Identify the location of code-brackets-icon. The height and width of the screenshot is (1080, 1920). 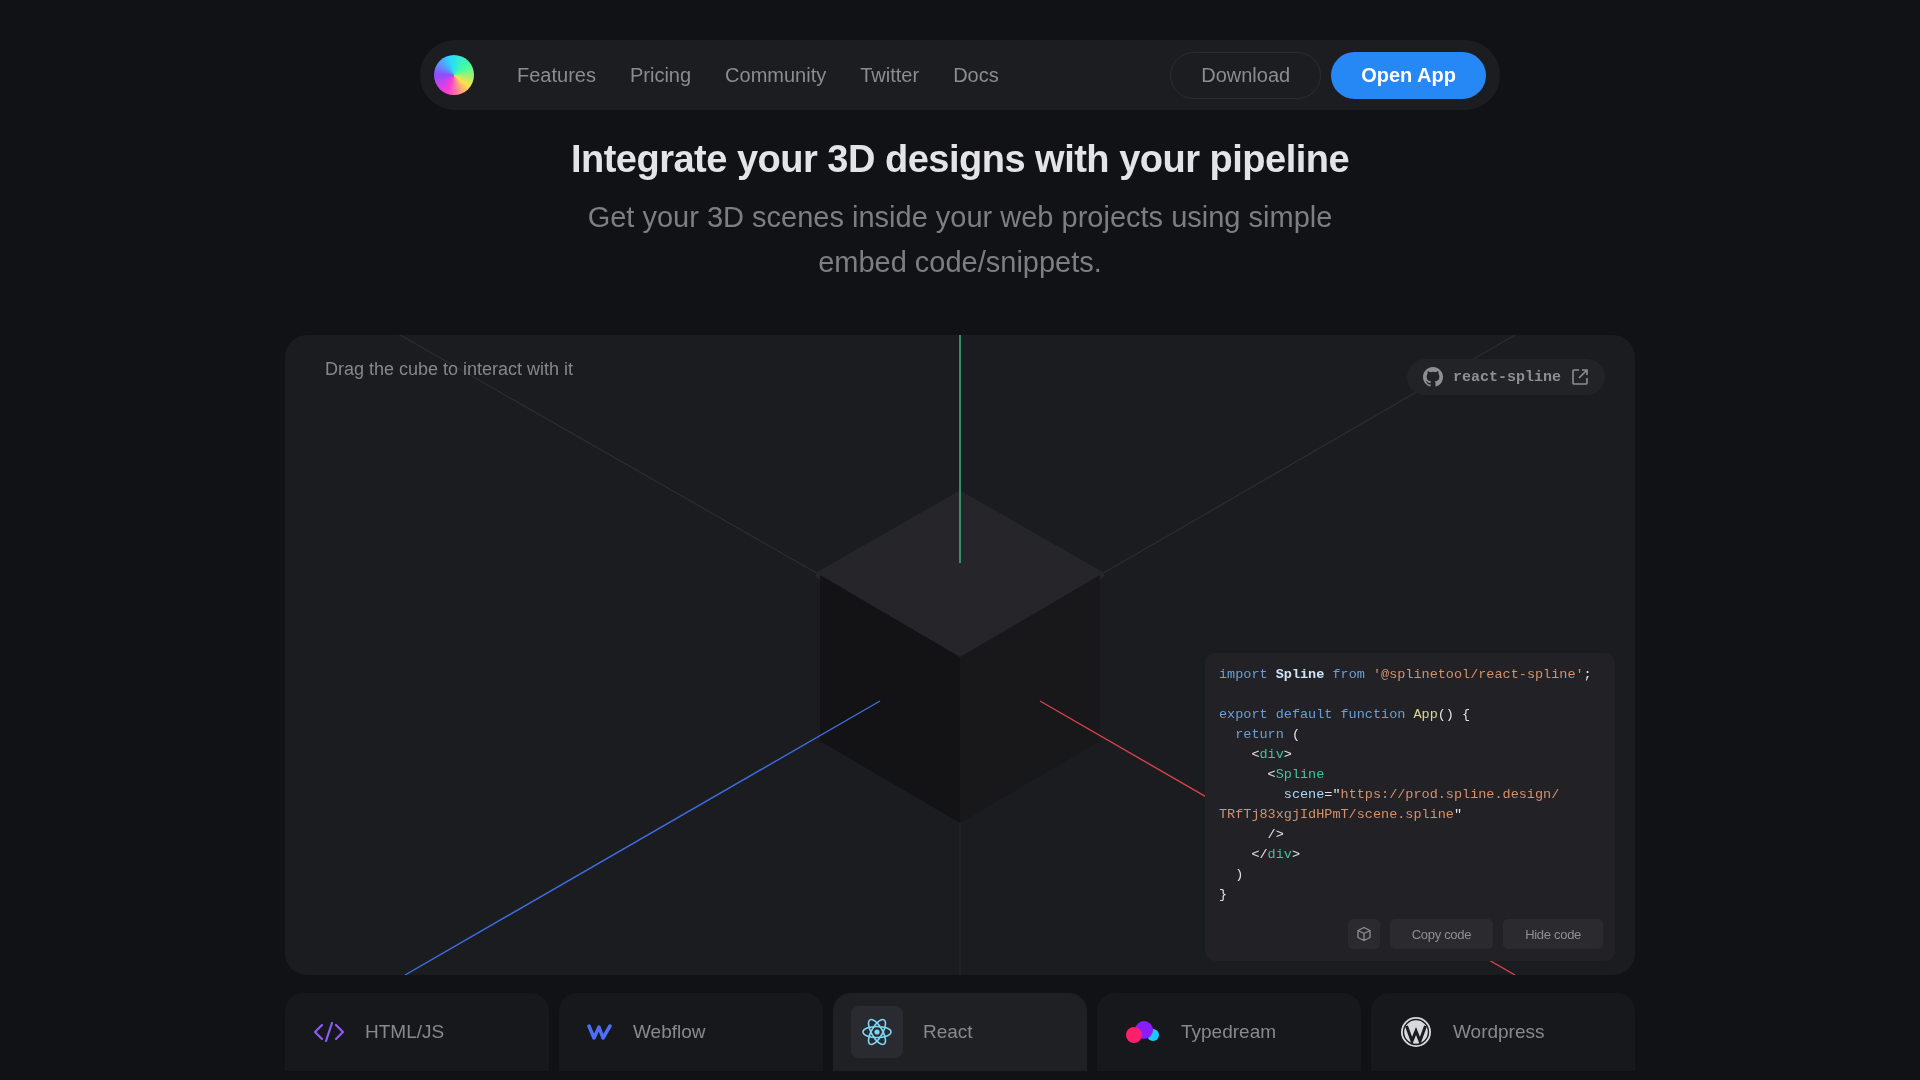
(329, 1032).